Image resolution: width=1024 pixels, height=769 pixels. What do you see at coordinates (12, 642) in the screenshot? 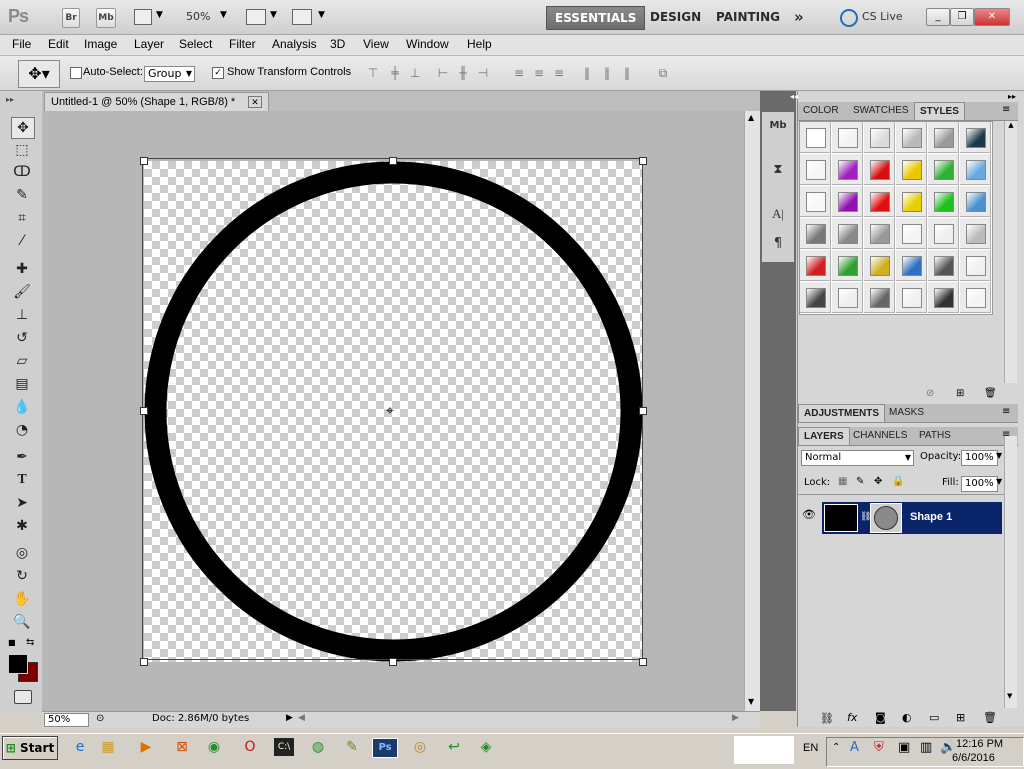
I see `default-colors-icon: ■` at bounding box center [12, 642].